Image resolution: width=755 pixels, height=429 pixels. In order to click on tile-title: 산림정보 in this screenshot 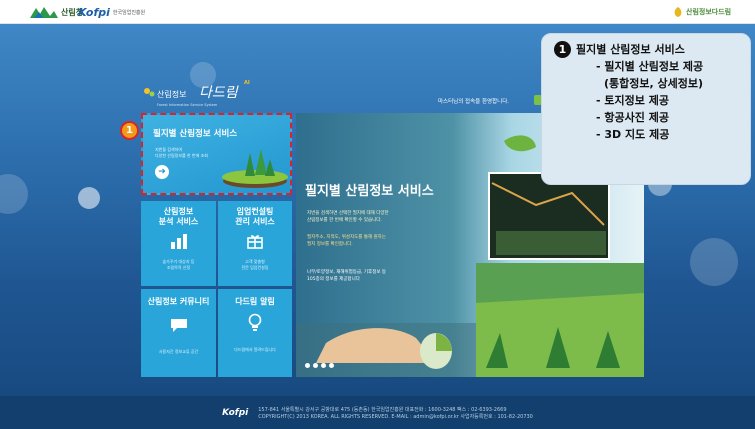, I will do `click(178, 211)`.